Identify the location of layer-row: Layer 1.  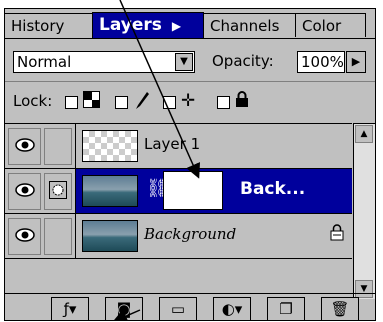
(178, 146).